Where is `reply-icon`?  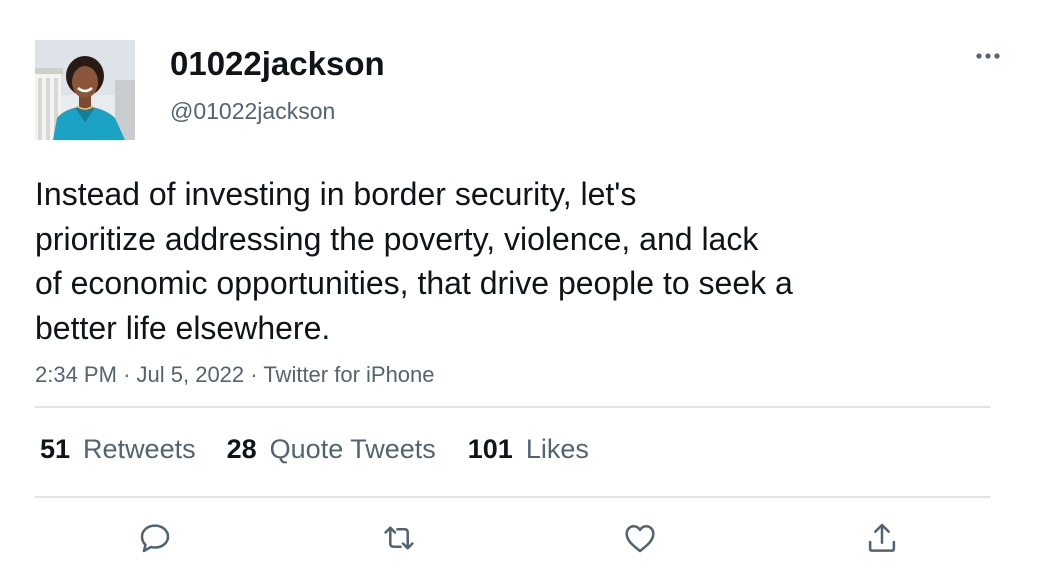 reply-icon is located at coordinates (155, 538).